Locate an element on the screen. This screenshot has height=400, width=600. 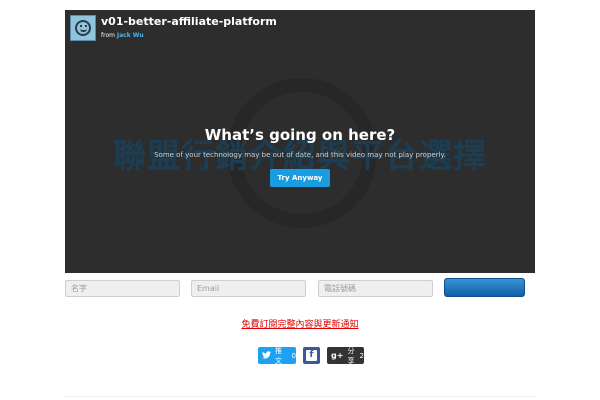
author-avatar is located at coordinates (83, 28).